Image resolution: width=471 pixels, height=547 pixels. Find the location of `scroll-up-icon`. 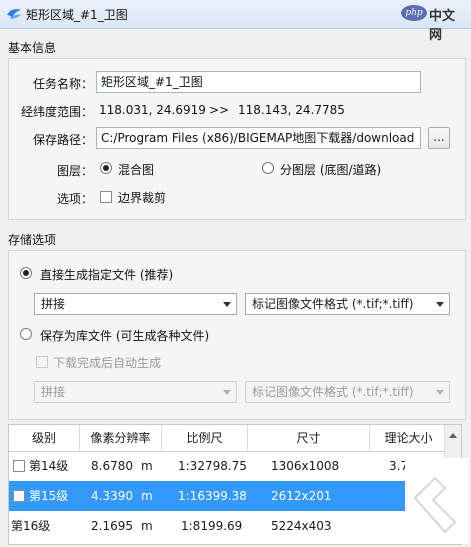

scroll-up-icon is located at coordinates (453, 435).